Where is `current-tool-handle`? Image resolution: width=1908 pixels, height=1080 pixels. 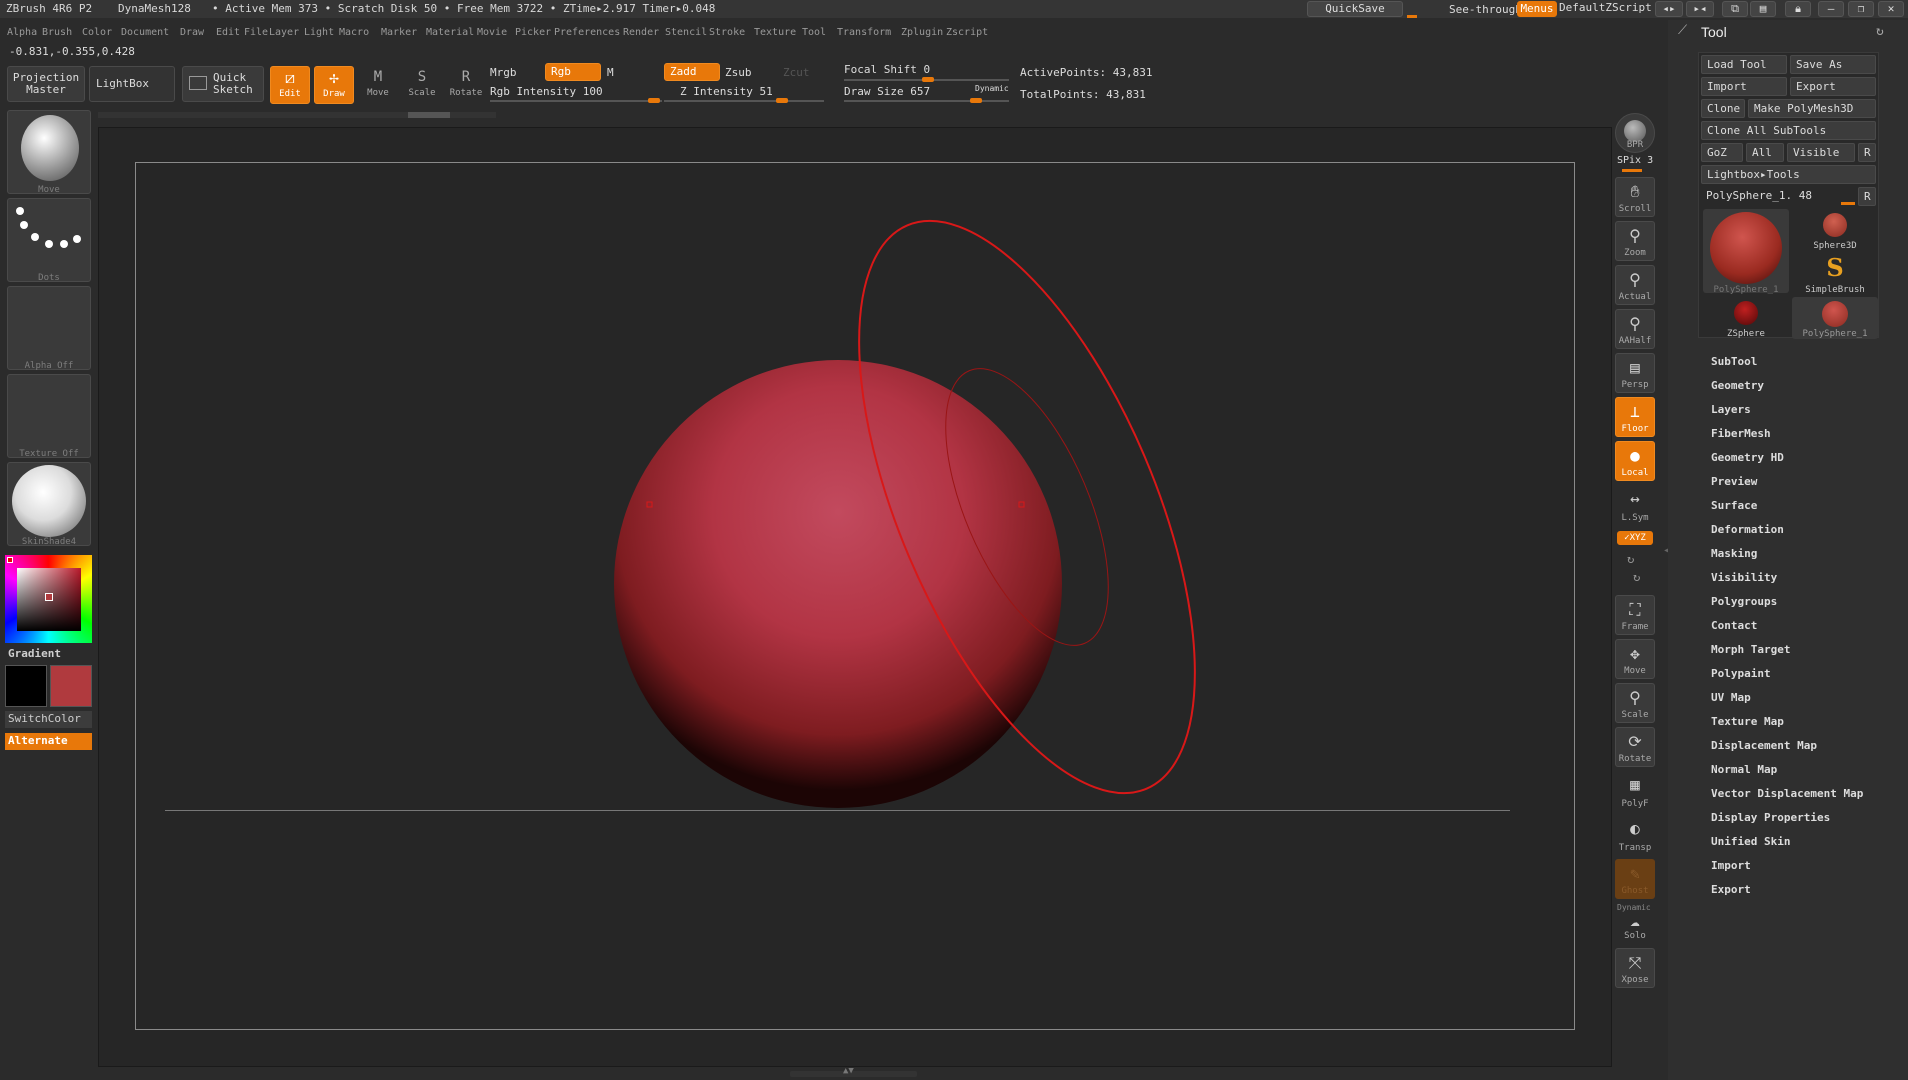 current-tool-handle is located at coordinates (1848, 203).